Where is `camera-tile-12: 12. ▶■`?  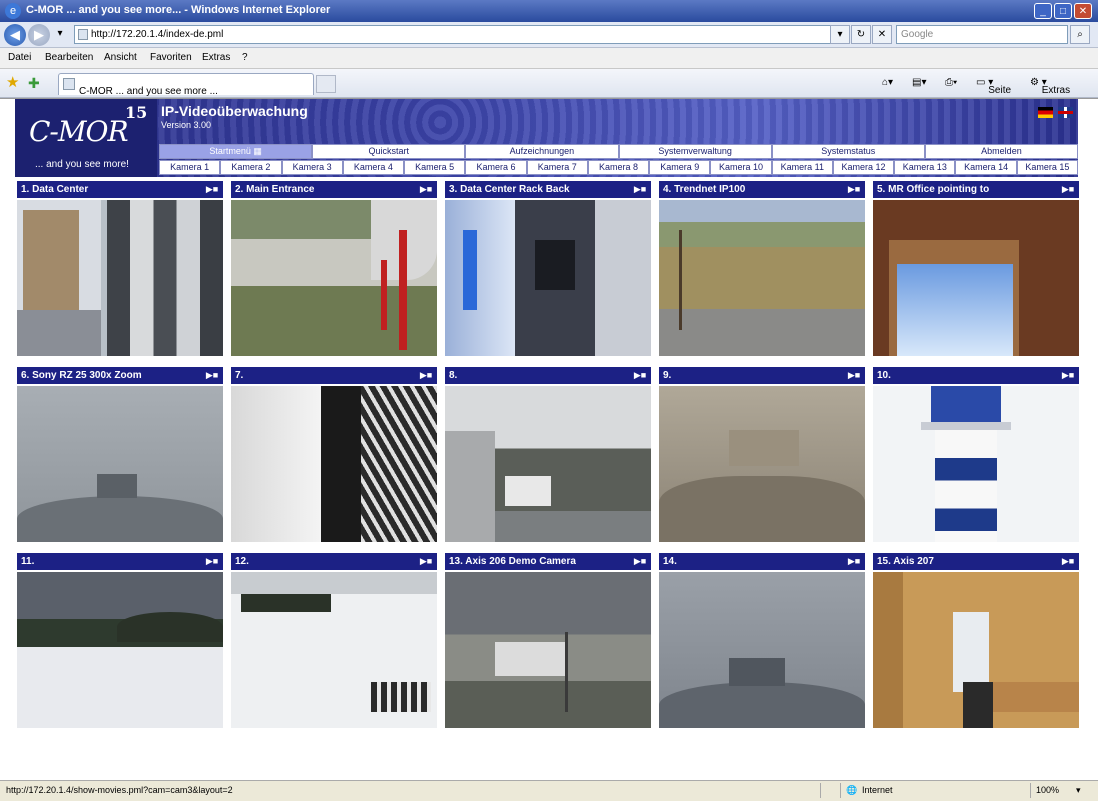
camera-tile-12: 12. ▶■ is located at coordinates (334, 641).